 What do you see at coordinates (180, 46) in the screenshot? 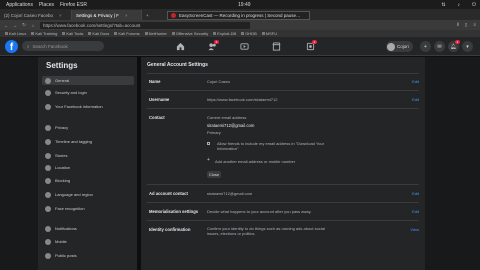
I see `home-nav-icon` at bounding box center [180, 46].